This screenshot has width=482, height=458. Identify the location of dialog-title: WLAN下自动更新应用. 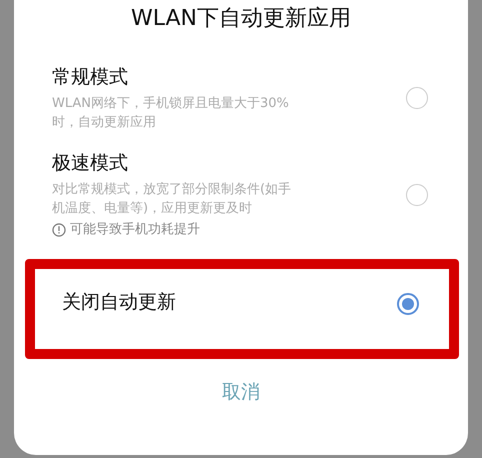
(241, 19).